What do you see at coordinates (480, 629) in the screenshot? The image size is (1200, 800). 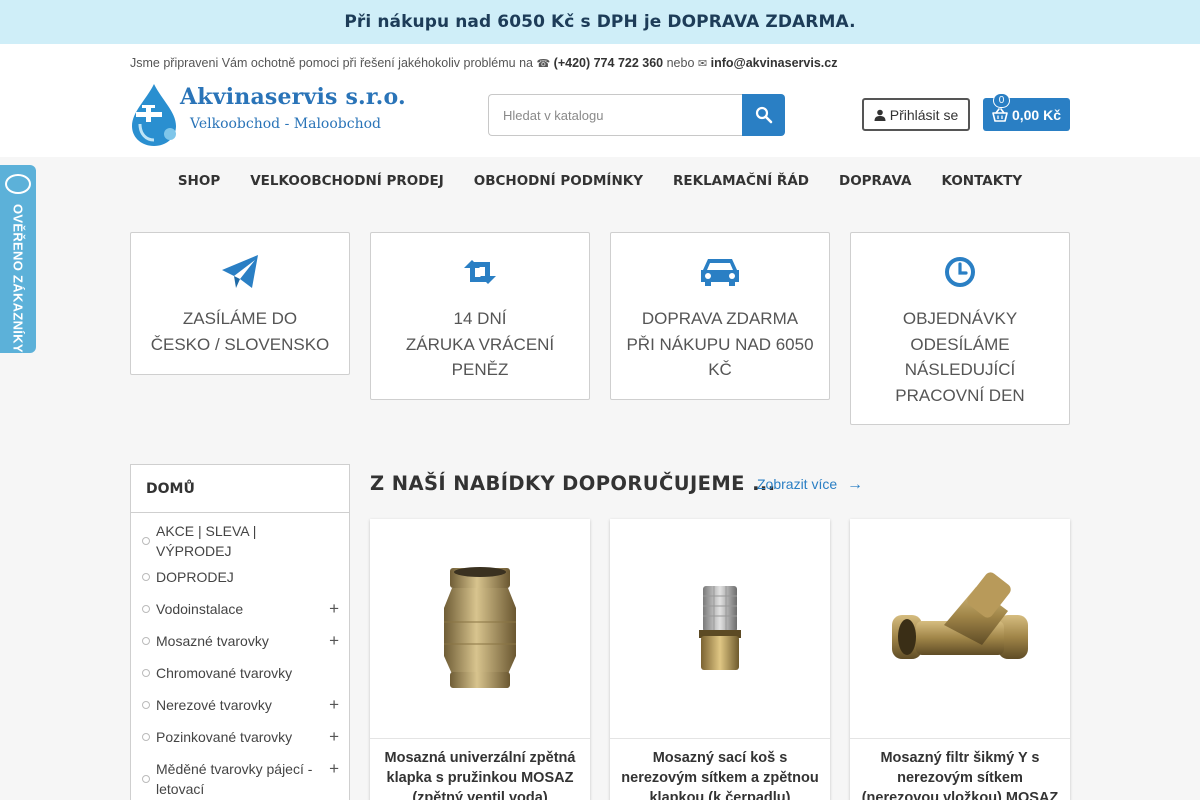 I see `check-valve-image` at bounding box center [480, 629].